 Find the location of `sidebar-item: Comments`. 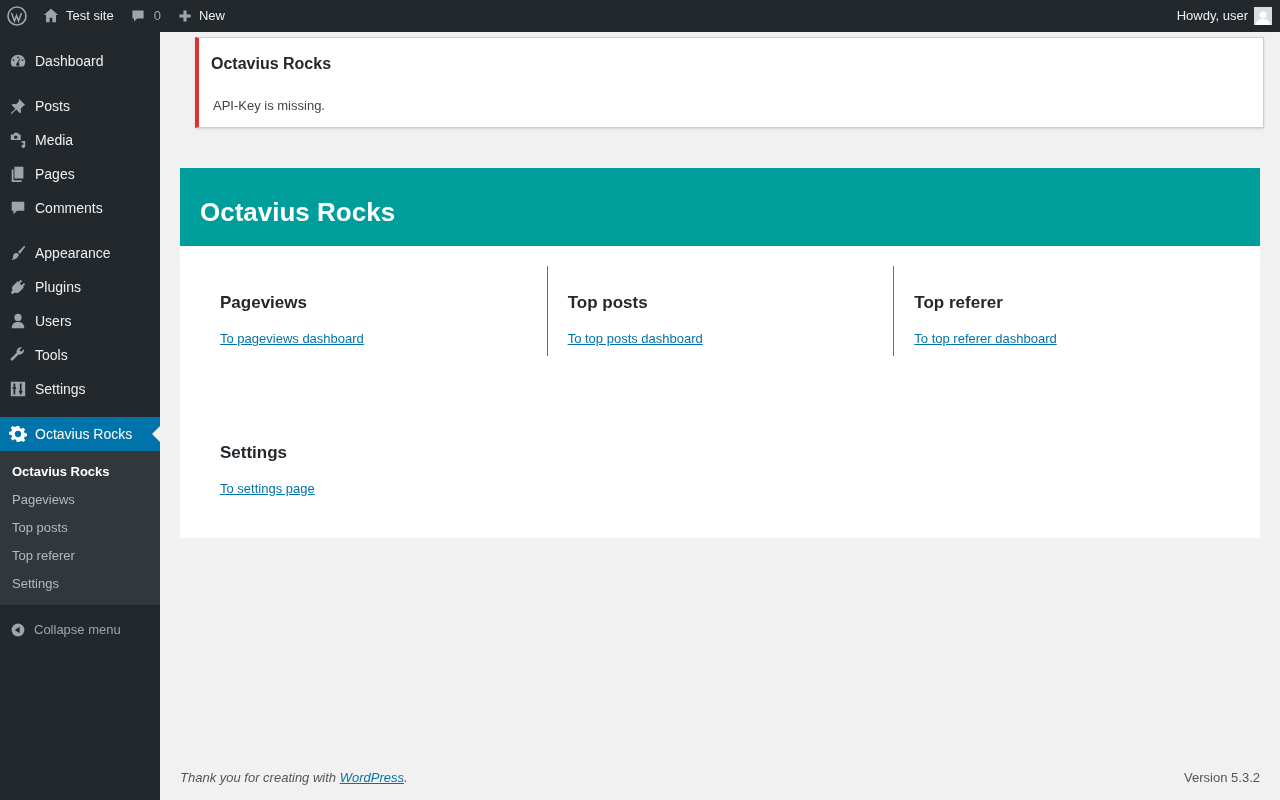

sidebar-item: Comments is located at coordinates (80, 208).